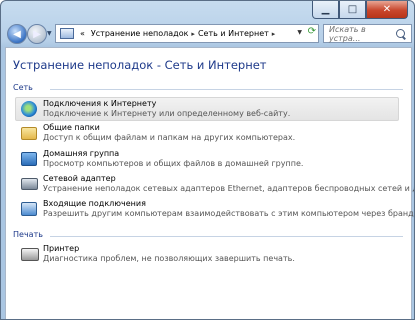 The image size is (415, 320). What do you see at coordinates (100, 103) in the screenshot?
I see `item-name: Подключения к Интернету` at bounding box center [100, 103].